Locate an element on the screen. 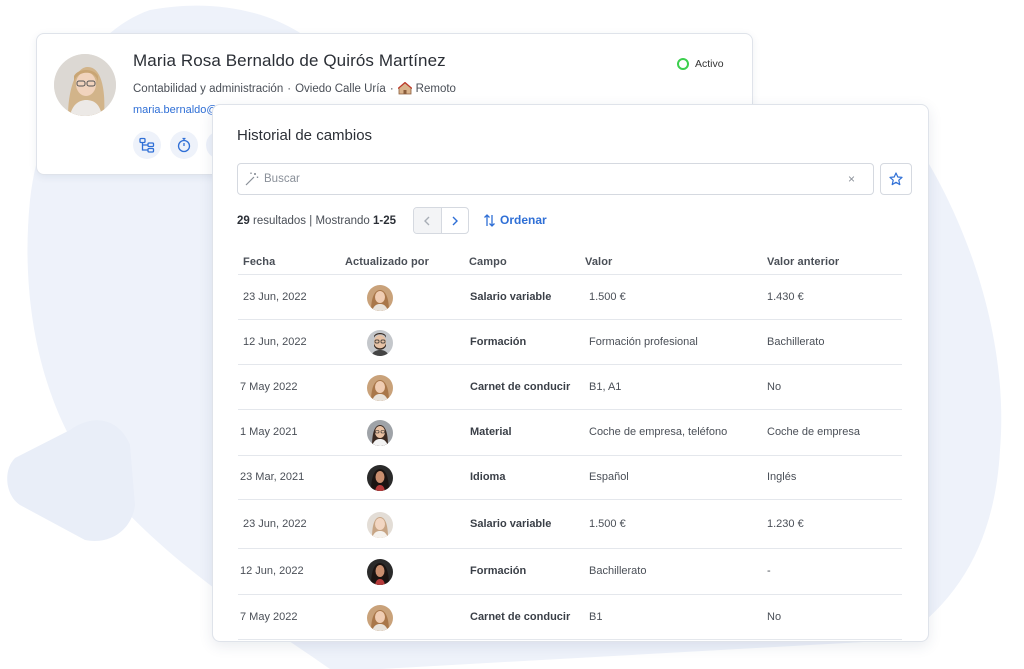 The height and width of the screenshot is (669, 1024). cell-previous: - is located at coordinates (769, 571).